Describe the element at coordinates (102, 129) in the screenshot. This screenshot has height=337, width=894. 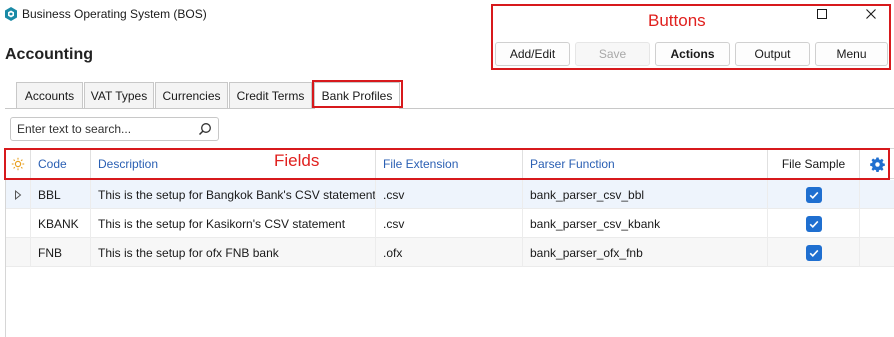
I see `search-input` at that location.